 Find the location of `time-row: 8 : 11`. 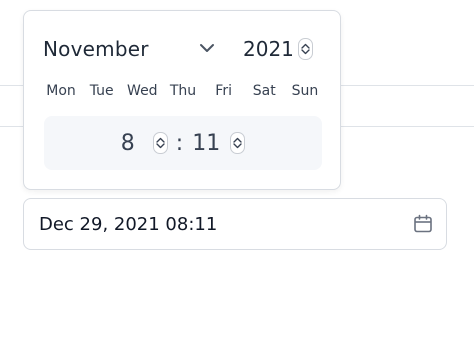

time-row: 8 : 11 is located at coordinates (183, 143).